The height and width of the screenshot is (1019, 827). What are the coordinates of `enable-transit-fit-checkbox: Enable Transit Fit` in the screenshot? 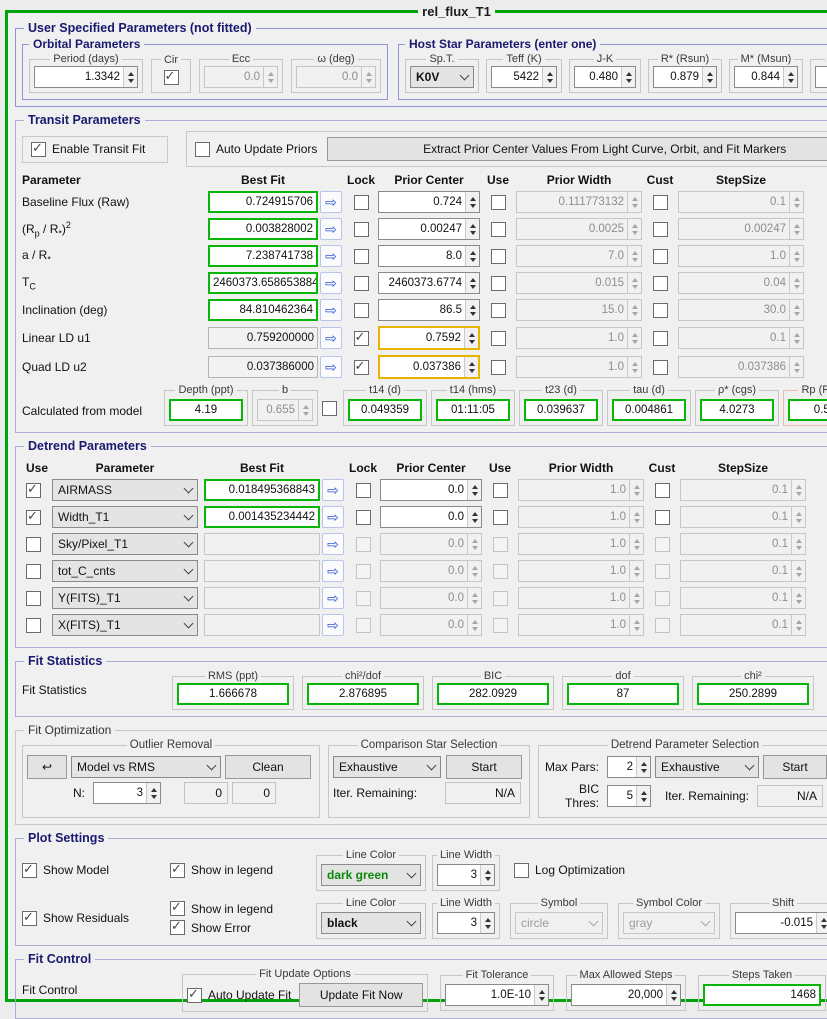 It's located at (88, 149).